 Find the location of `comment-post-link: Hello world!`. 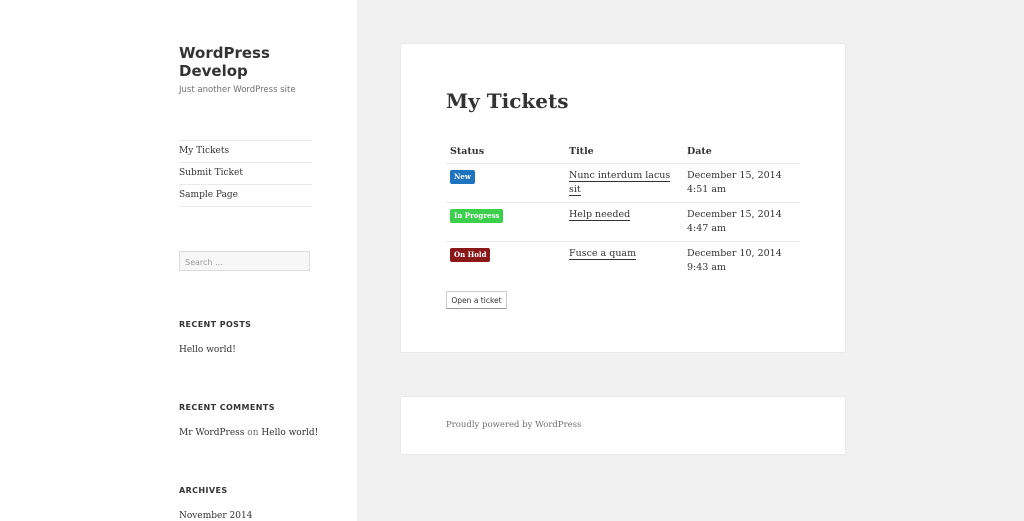

comment-post-link: Hello world! is located at coordinates (289, 433).